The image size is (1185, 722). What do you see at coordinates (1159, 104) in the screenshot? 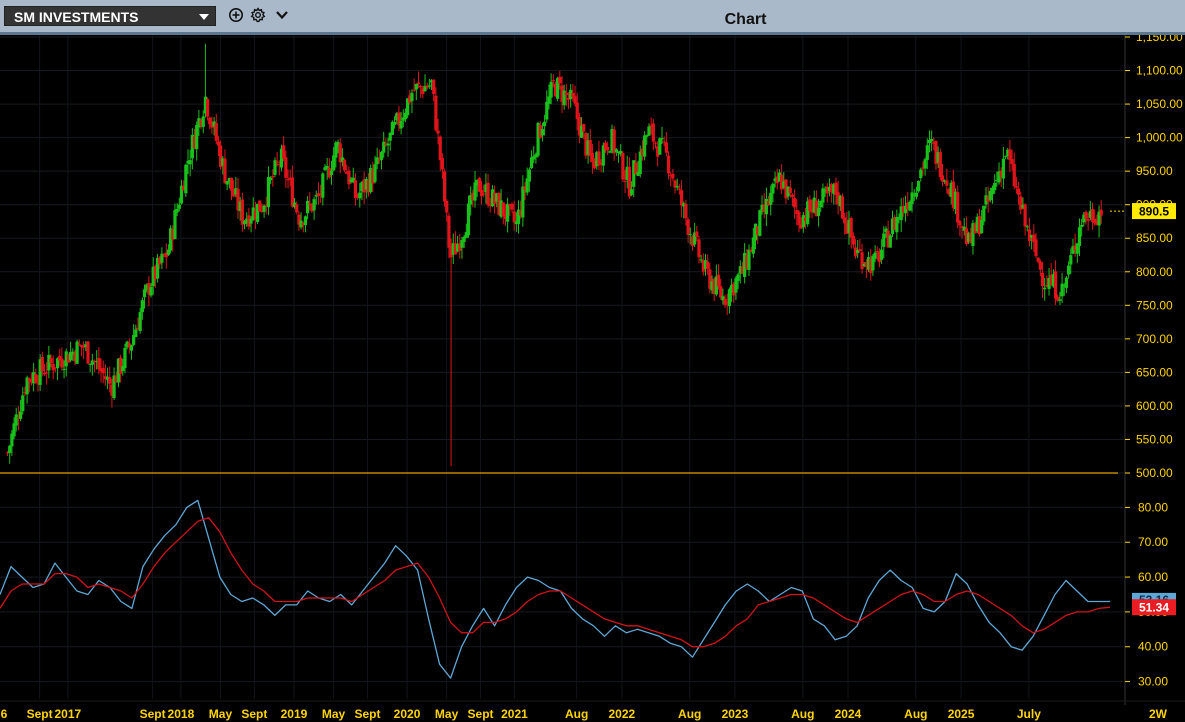
I see `price-tick-label: 1,050.00` at bounding box center [1159, 104].